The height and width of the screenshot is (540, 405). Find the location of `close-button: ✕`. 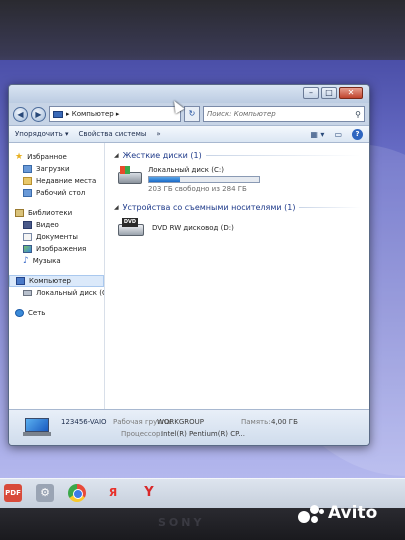

close-button: ✕ is located at coordinates (351, 93).